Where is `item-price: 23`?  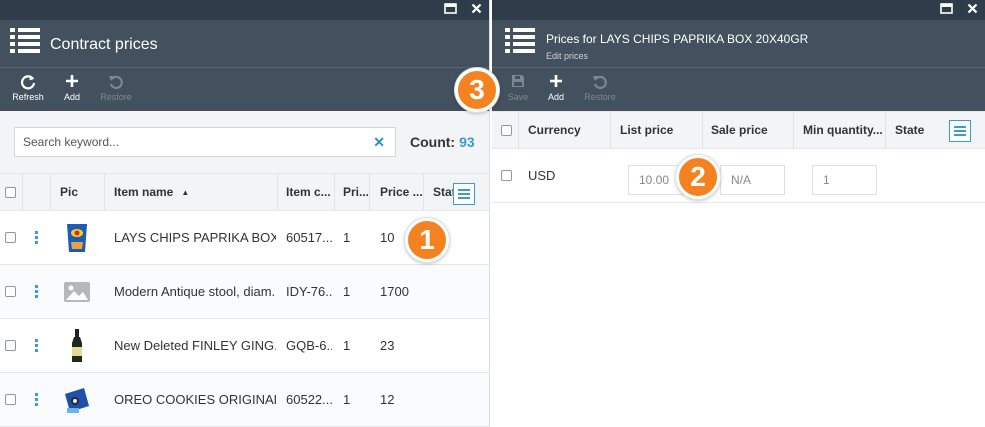
item-price: 23 is located at coordinates (387, 345).